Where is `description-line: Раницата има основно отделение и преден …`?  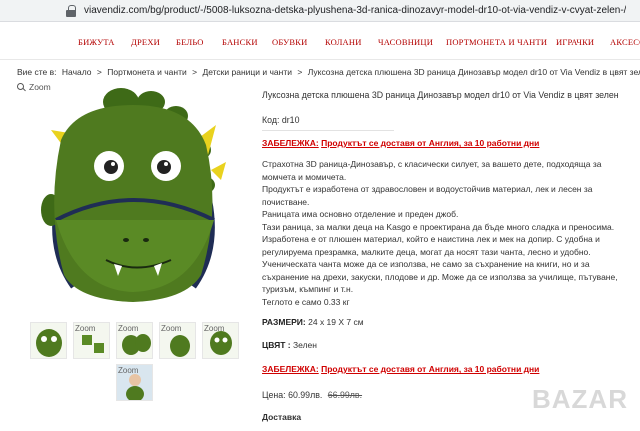 description-line: Раницата има основно отделение и преден … is located at coordinates (360, 214).